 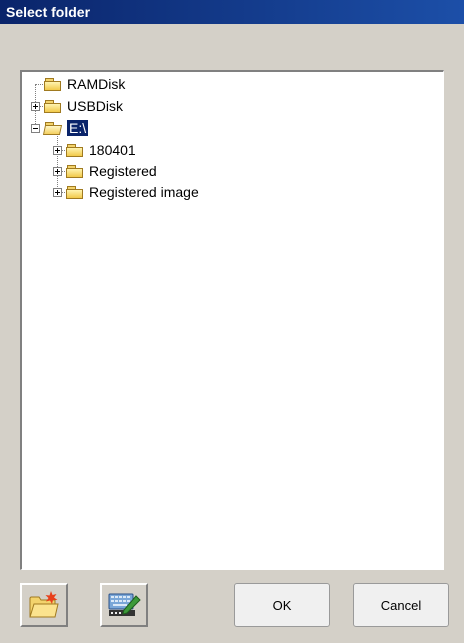 I want to click on tree-node-label: E:\, so click(x=78, y=128).